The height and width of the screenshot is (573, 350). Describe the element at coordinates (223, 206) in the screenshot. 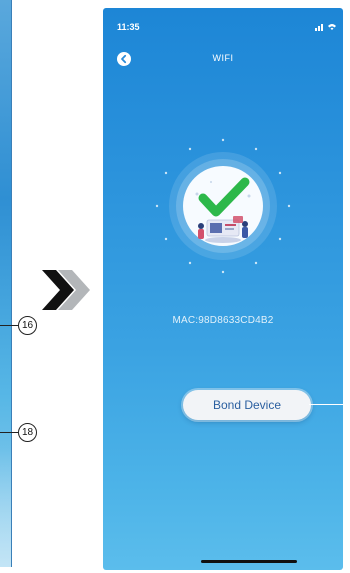

I see `success-check-illustration` at that location.